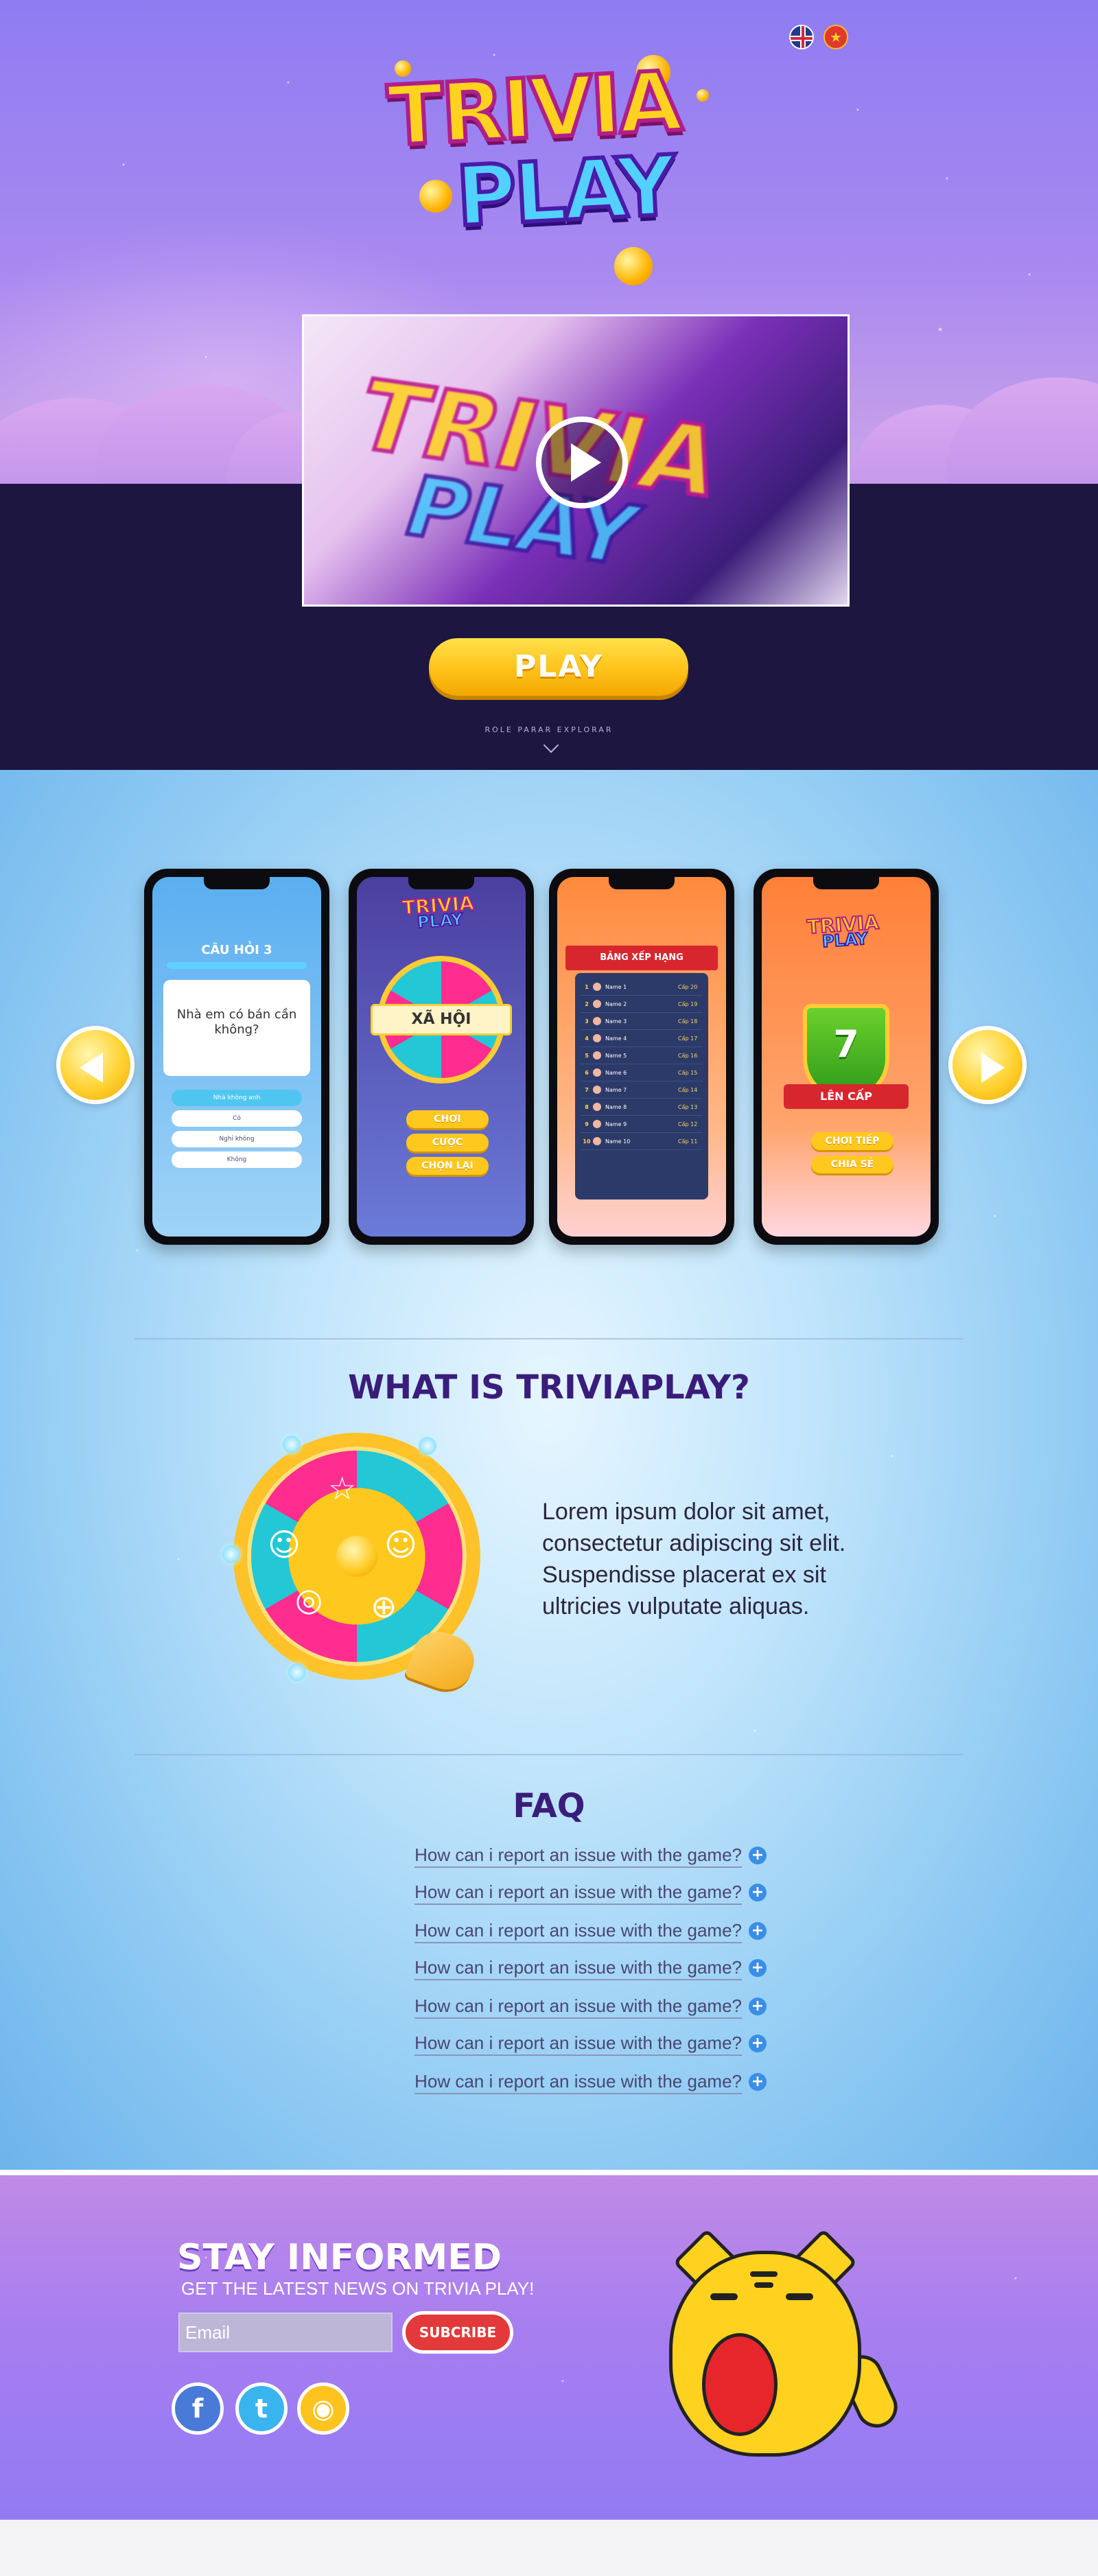  I want to click on player-level: Cấp 19, so click(688, 1003).